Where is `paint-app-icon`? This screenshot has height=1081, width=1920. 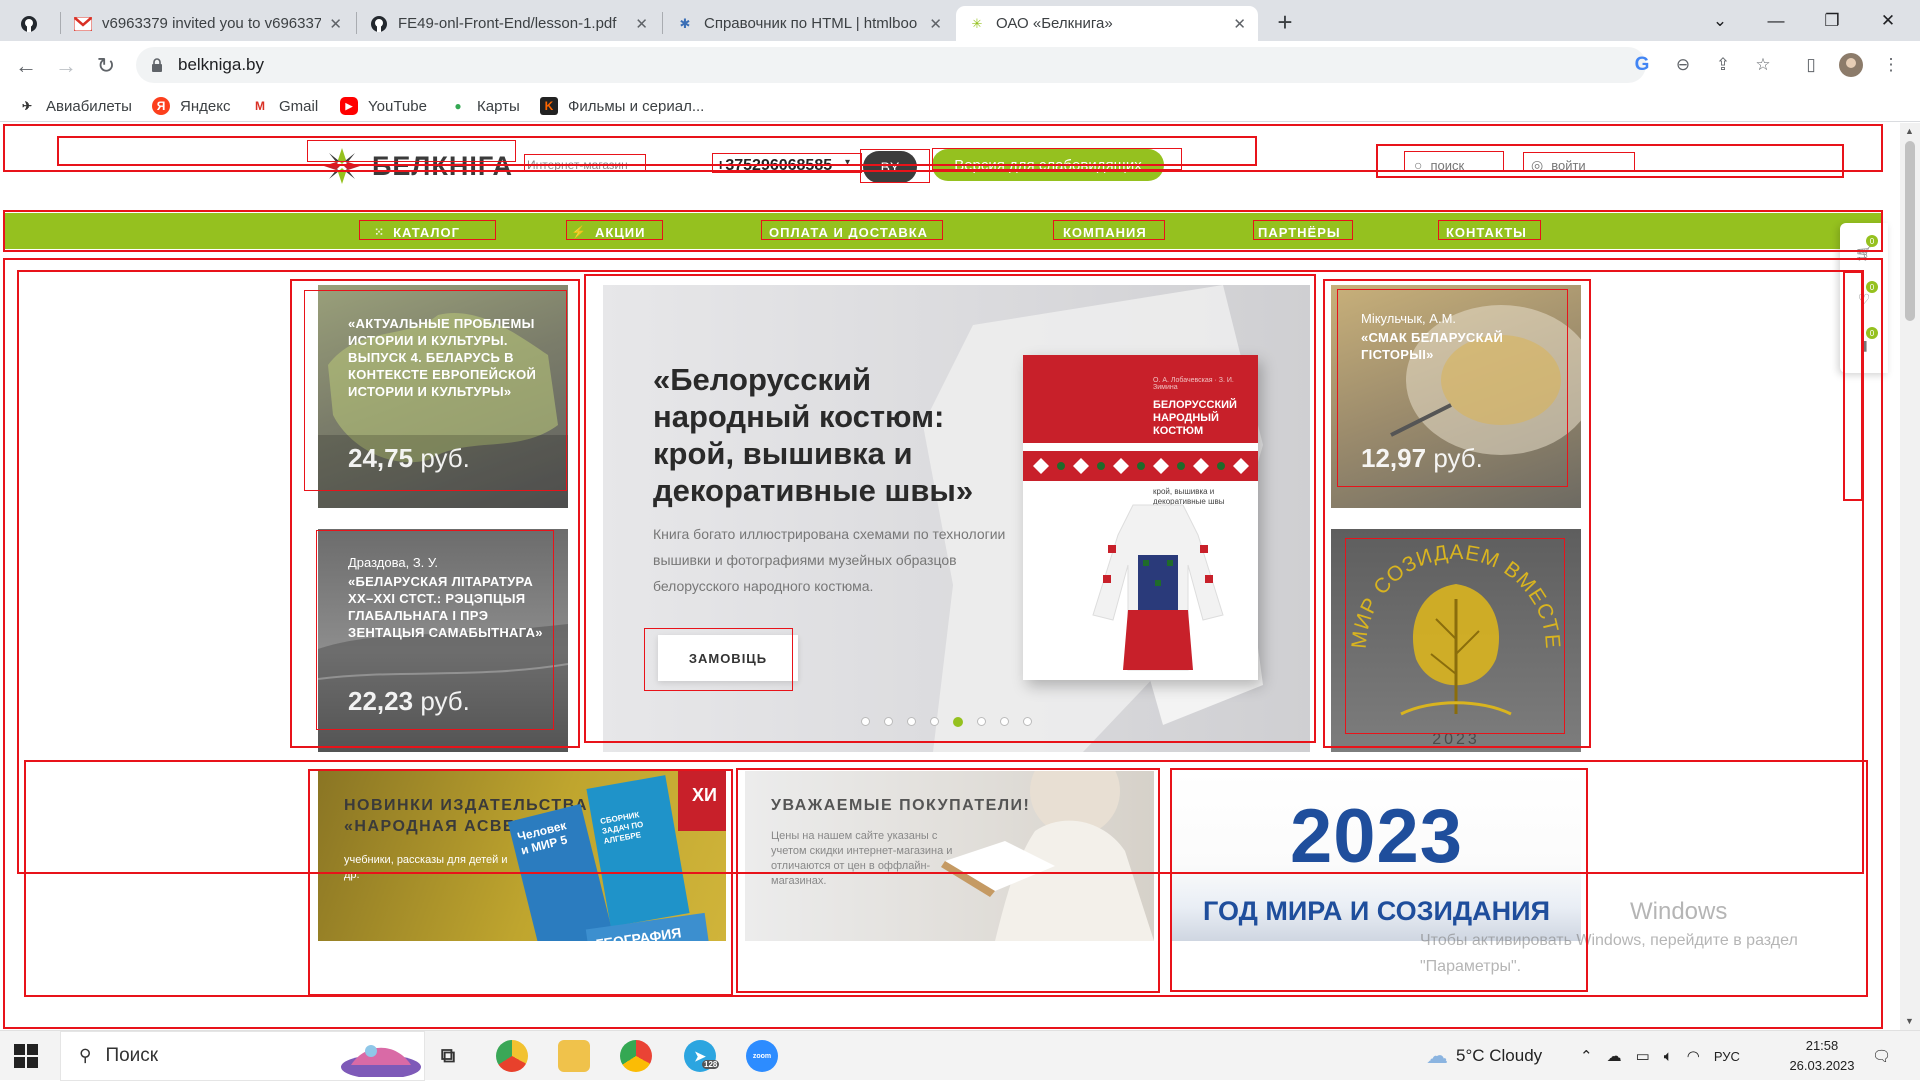 paint-app-icon is located at coordinates (512, 1056).